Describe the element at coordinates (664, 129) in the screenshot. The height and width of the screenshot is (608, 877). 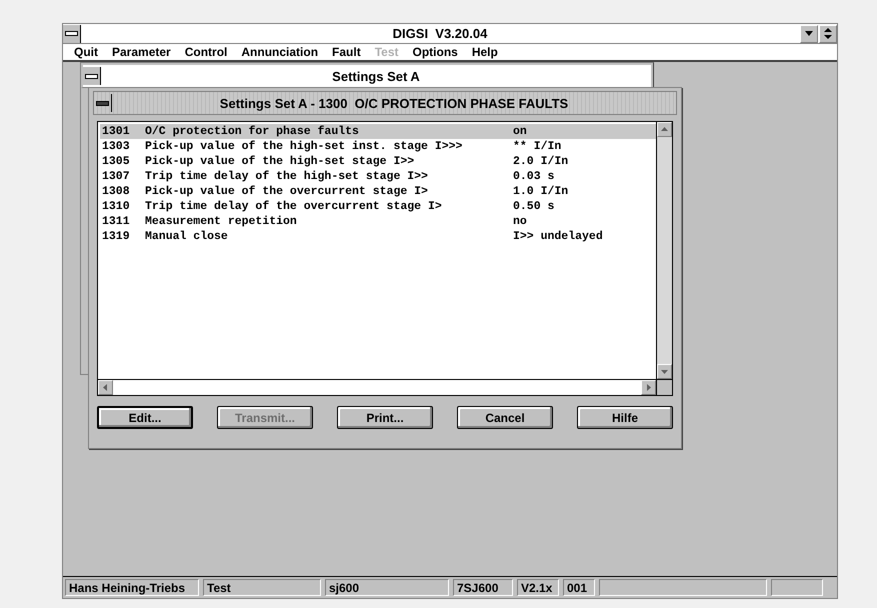
I see `scroll-up-icon` at that location.